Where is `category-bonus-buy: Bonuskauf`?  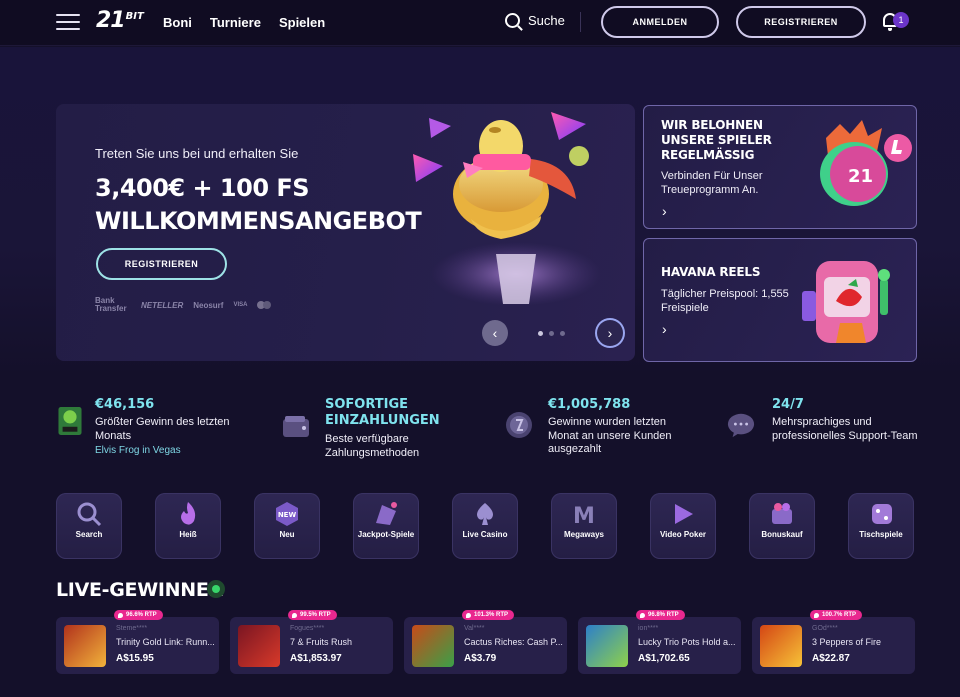
category-bonus-buy: Bonuskauf is located at coordinates (782, 526).